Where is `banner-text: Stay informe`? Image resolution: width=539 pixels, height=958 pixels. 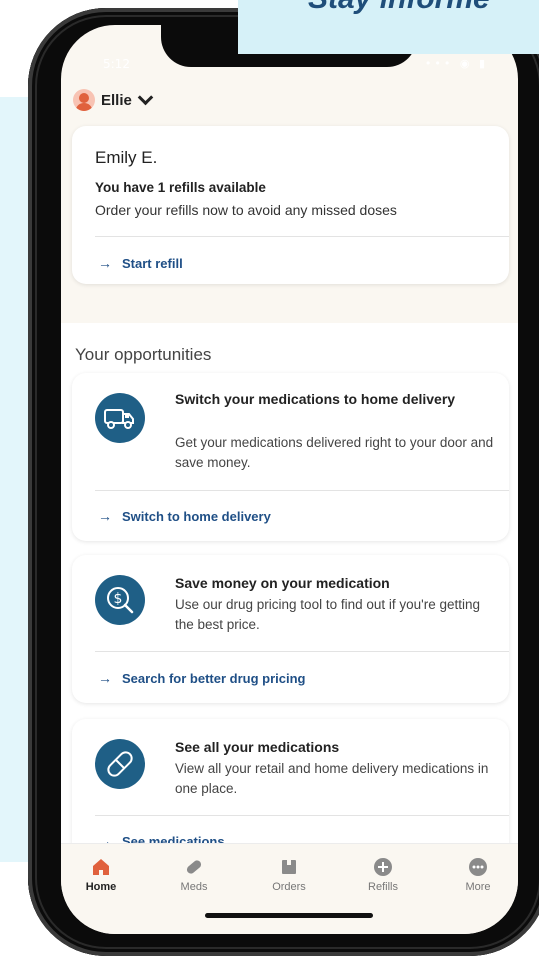 banner-text: Stay informe is located at coordinates (399, 8).